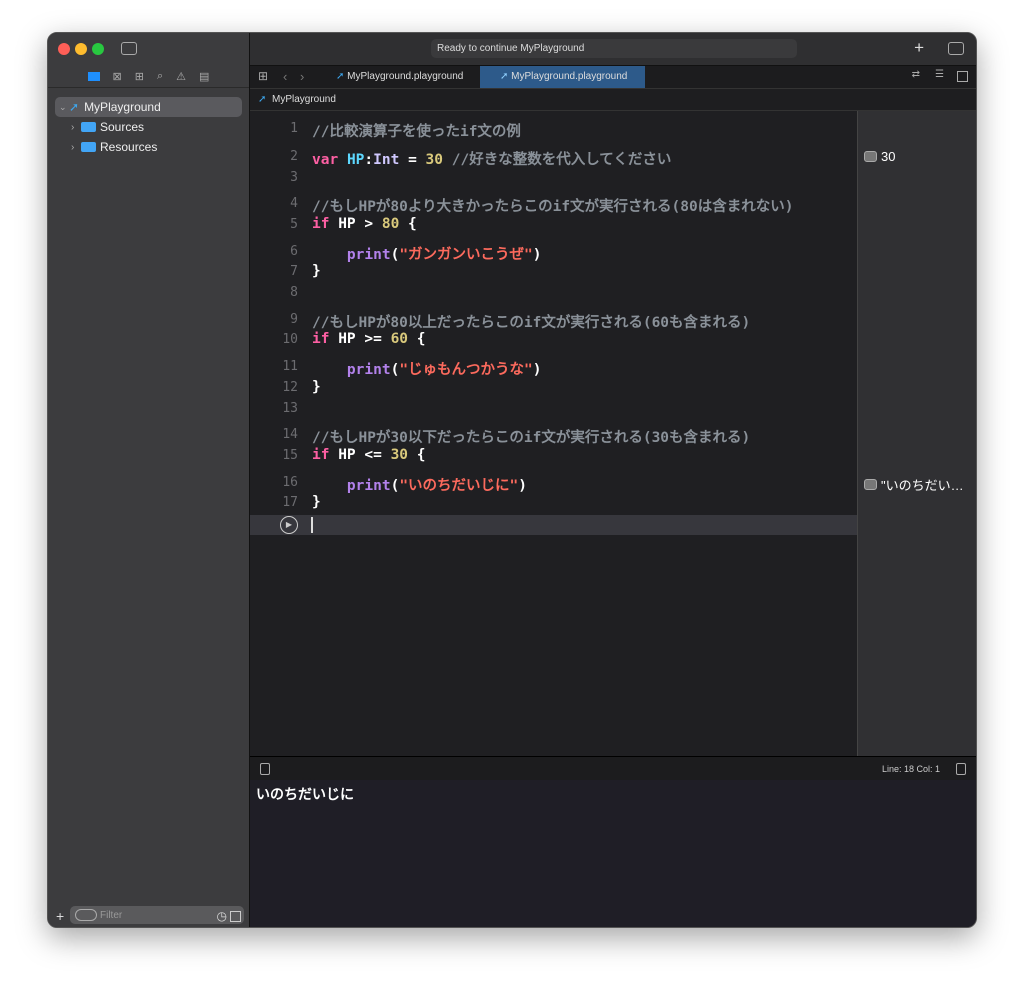 This screenshot has width=1024, height=991. Describe the element at coordinates (390, 224) in the screenshot. I see `token-num: 80` at that location.